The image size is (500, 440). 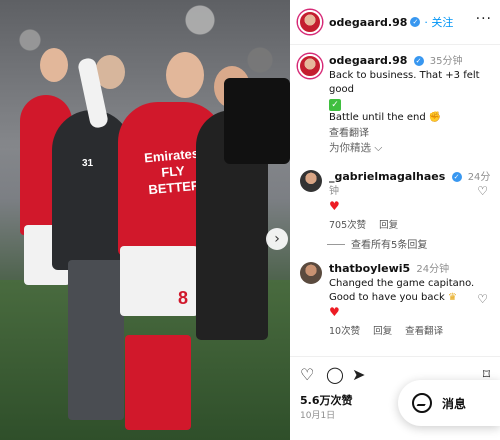 I want to click on messages-button: 消息, so click(x=449, y=403).